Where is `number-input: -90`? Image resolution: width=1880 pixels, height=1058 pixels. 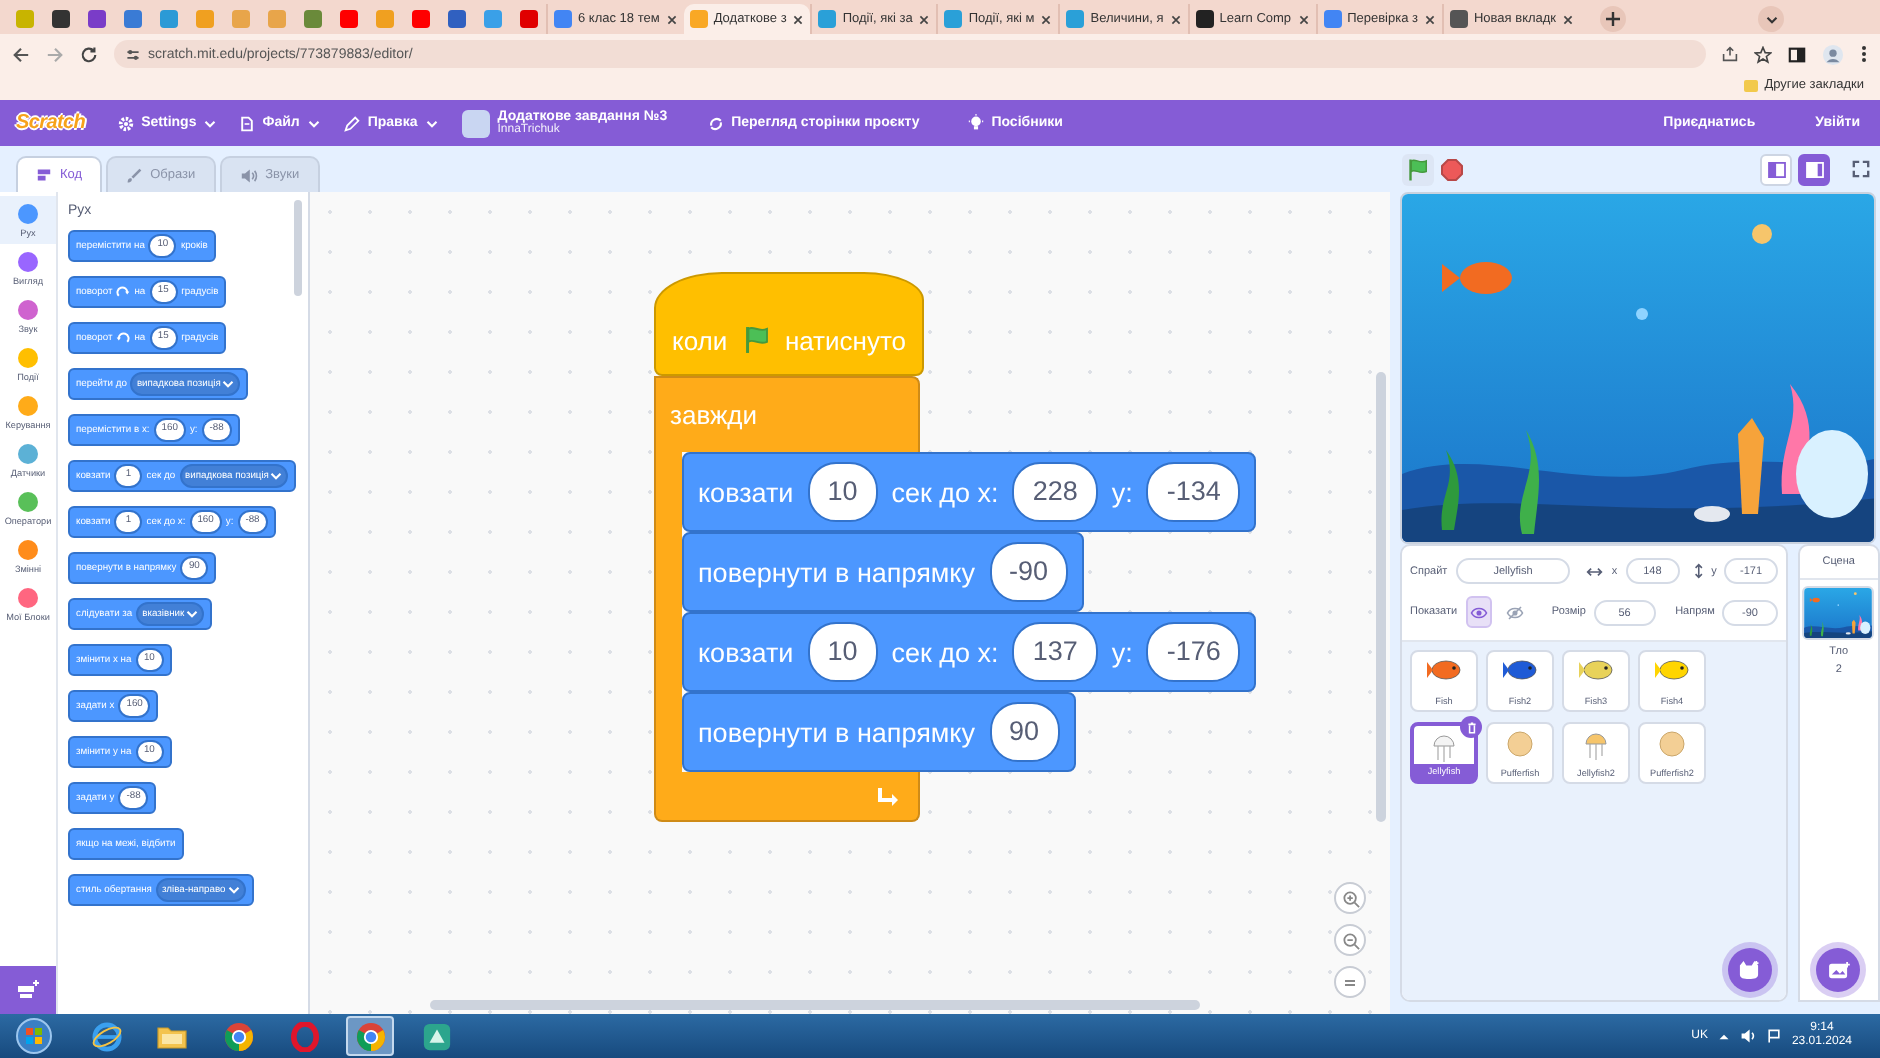
number-input: -90 is located at coordinates (1029, 572).